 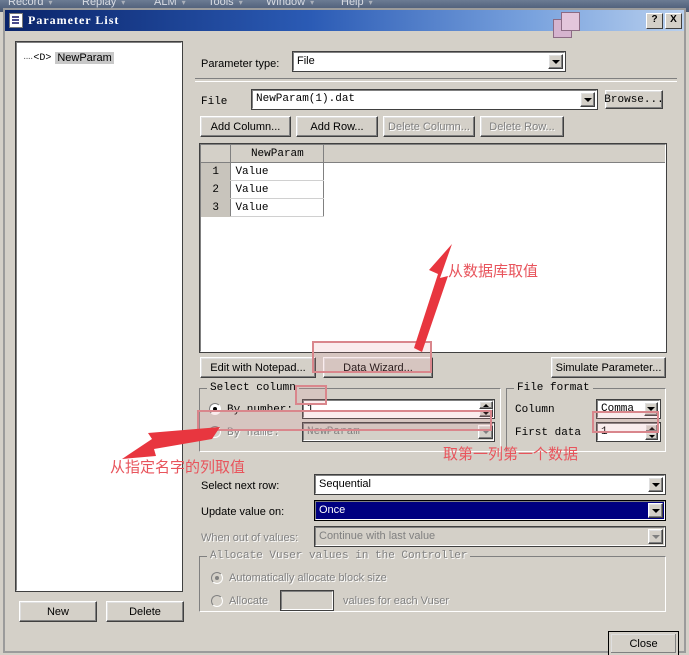 What do you see at coordinates (352, 4) in the screenshot?
I see `menu-label-help: Help` at bounding box center [352, 4].